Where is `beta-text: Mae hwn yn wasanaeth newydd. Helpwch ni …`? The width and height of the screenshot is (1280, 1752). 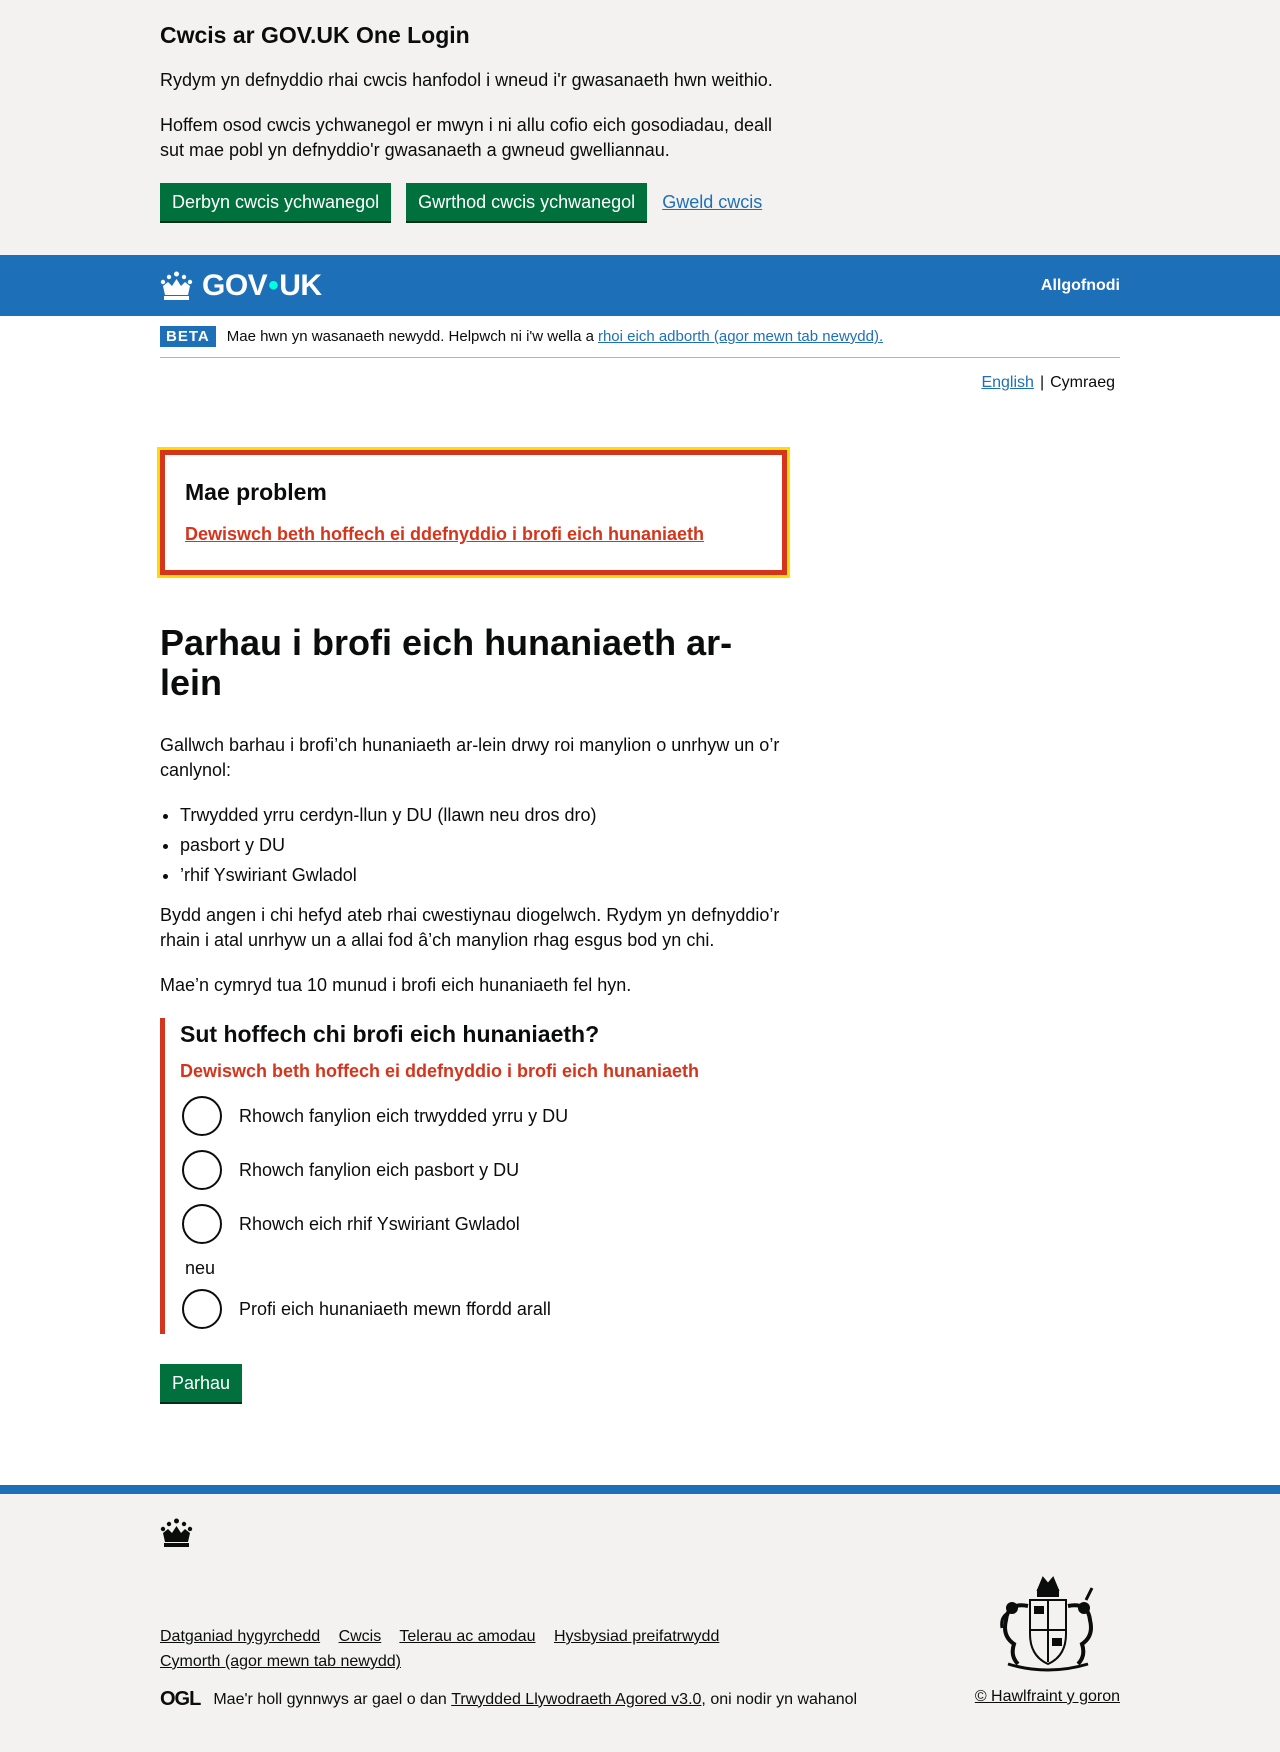
beta-text: Mae hwn yn wasanaeth newydd. Helpwch ni … is located at coordinates (410, 336).